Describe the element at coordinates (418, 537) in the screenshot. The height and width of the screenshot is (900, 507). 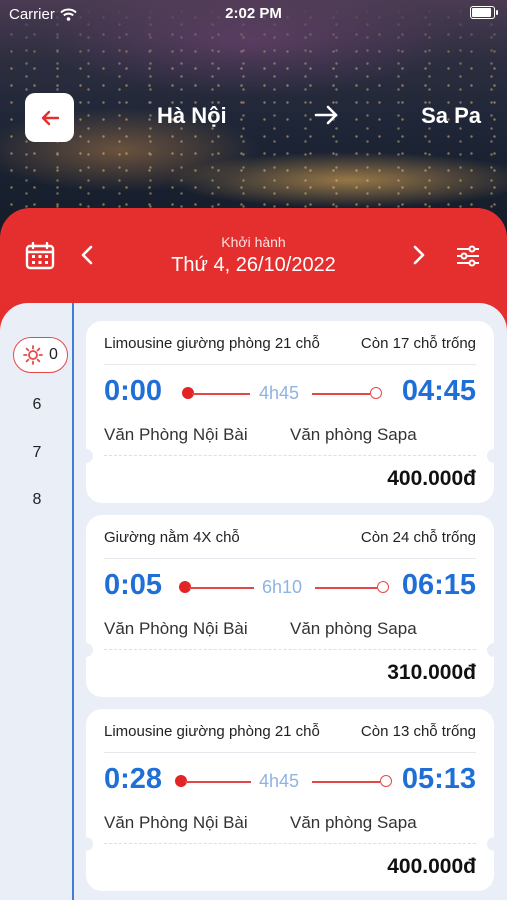
I see `seats-available: Còn 24 chỗ trống` at that location.